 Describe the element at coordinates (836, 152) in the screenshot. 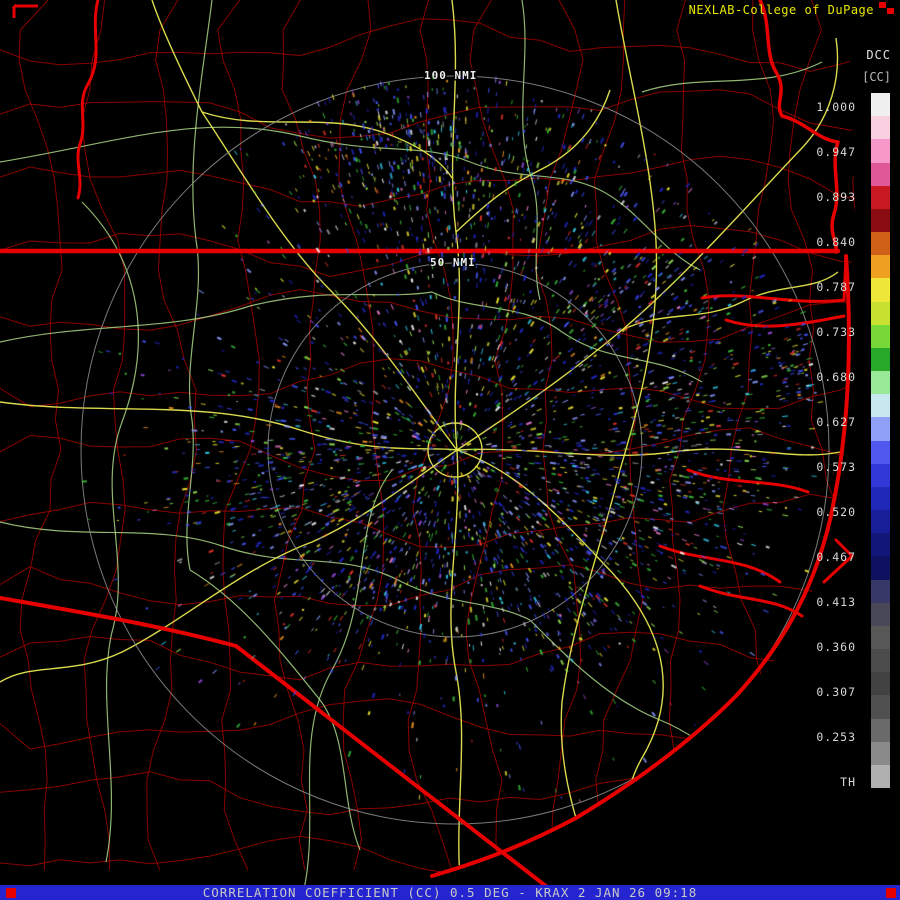

I see `colorbar-label: 0.947` at that location.